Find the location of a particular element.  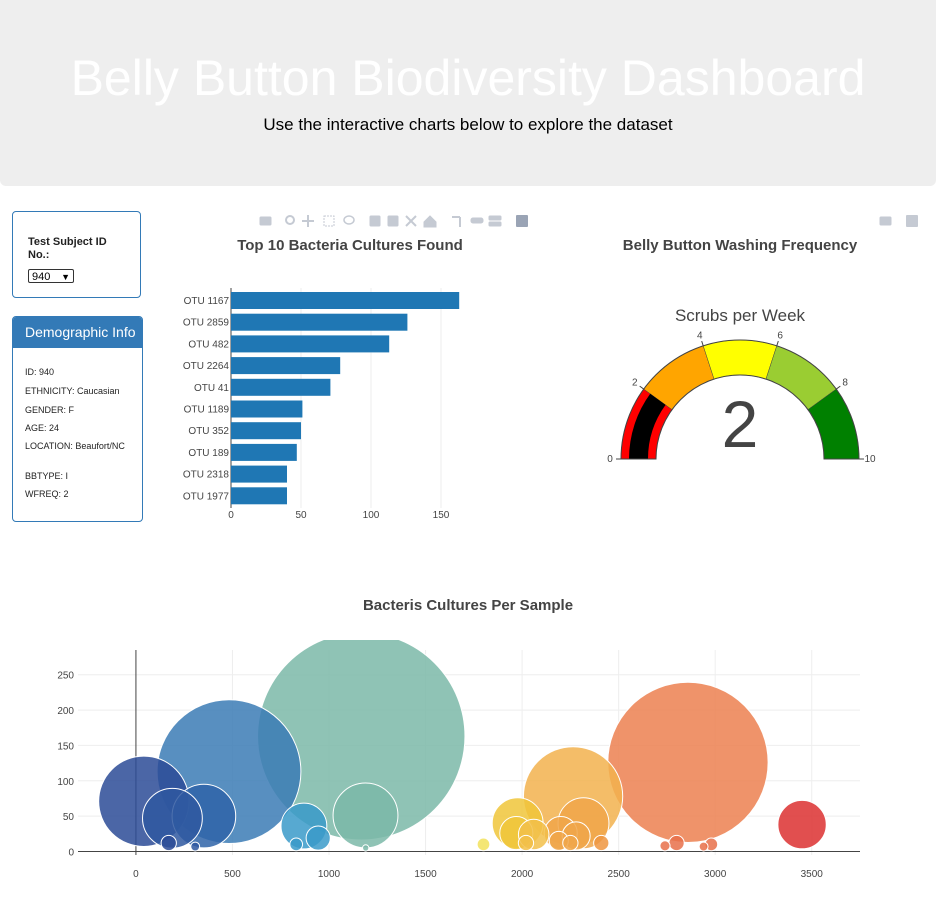

bubble-x-tick-label: 500 is located at coordinates (232, 874).